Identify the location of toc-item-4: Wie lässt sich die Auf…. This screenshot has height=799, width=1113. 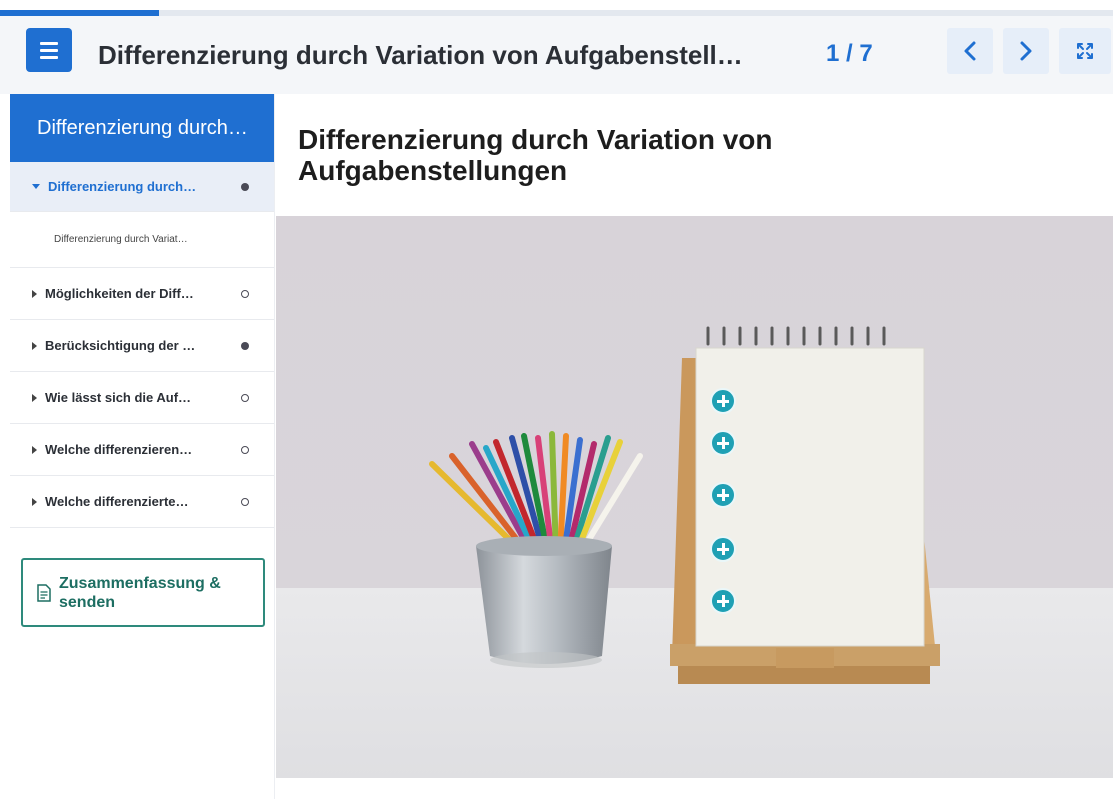
(142, 398).